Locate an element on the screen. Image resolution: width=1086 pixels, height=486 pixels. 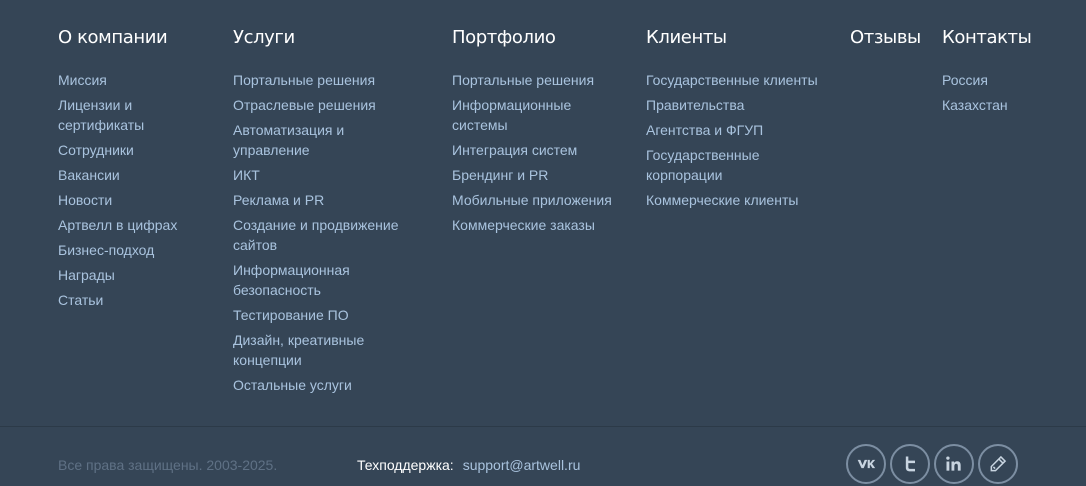
support-email-link: support@artwell.ru is located at coordinates (522, 465).